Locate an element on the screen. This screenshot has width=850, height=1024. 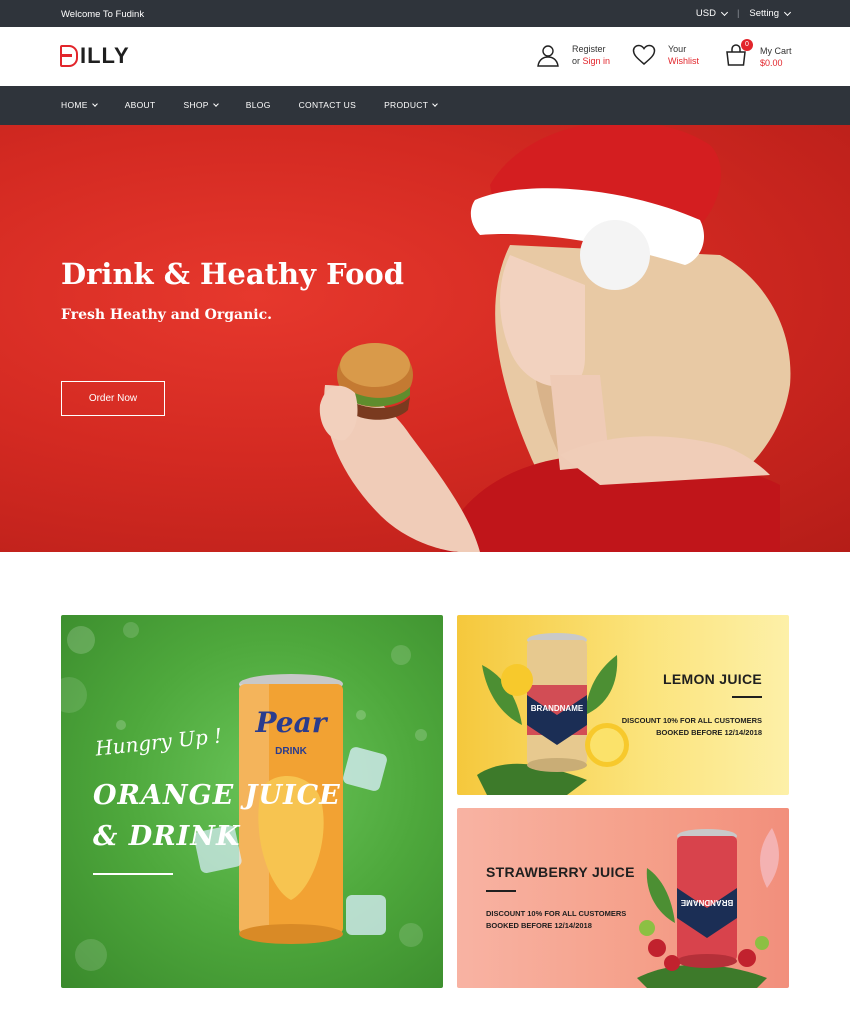
nav-item-home: HOME is located at coordinates (79, 105).